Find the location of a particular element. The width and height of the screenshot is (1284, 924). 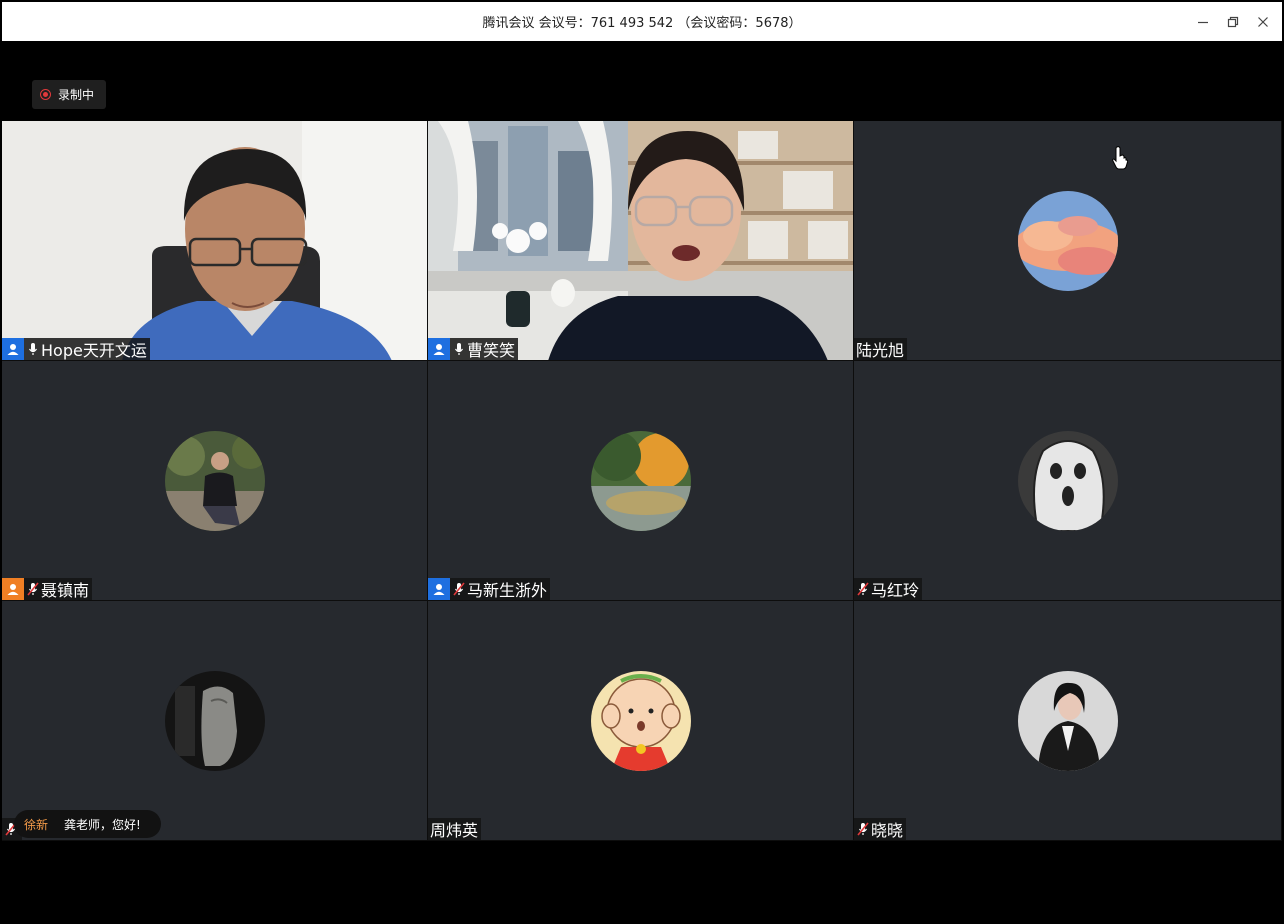

chat-message: 龚老师，您好! is located at coordinates (102, 824).